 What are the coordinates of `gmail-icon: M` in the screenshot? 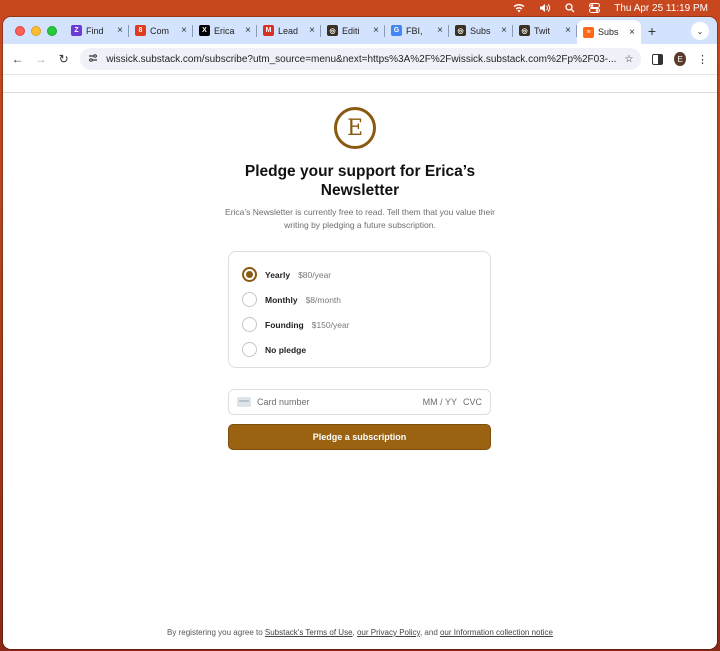 It's located at (268, 30).